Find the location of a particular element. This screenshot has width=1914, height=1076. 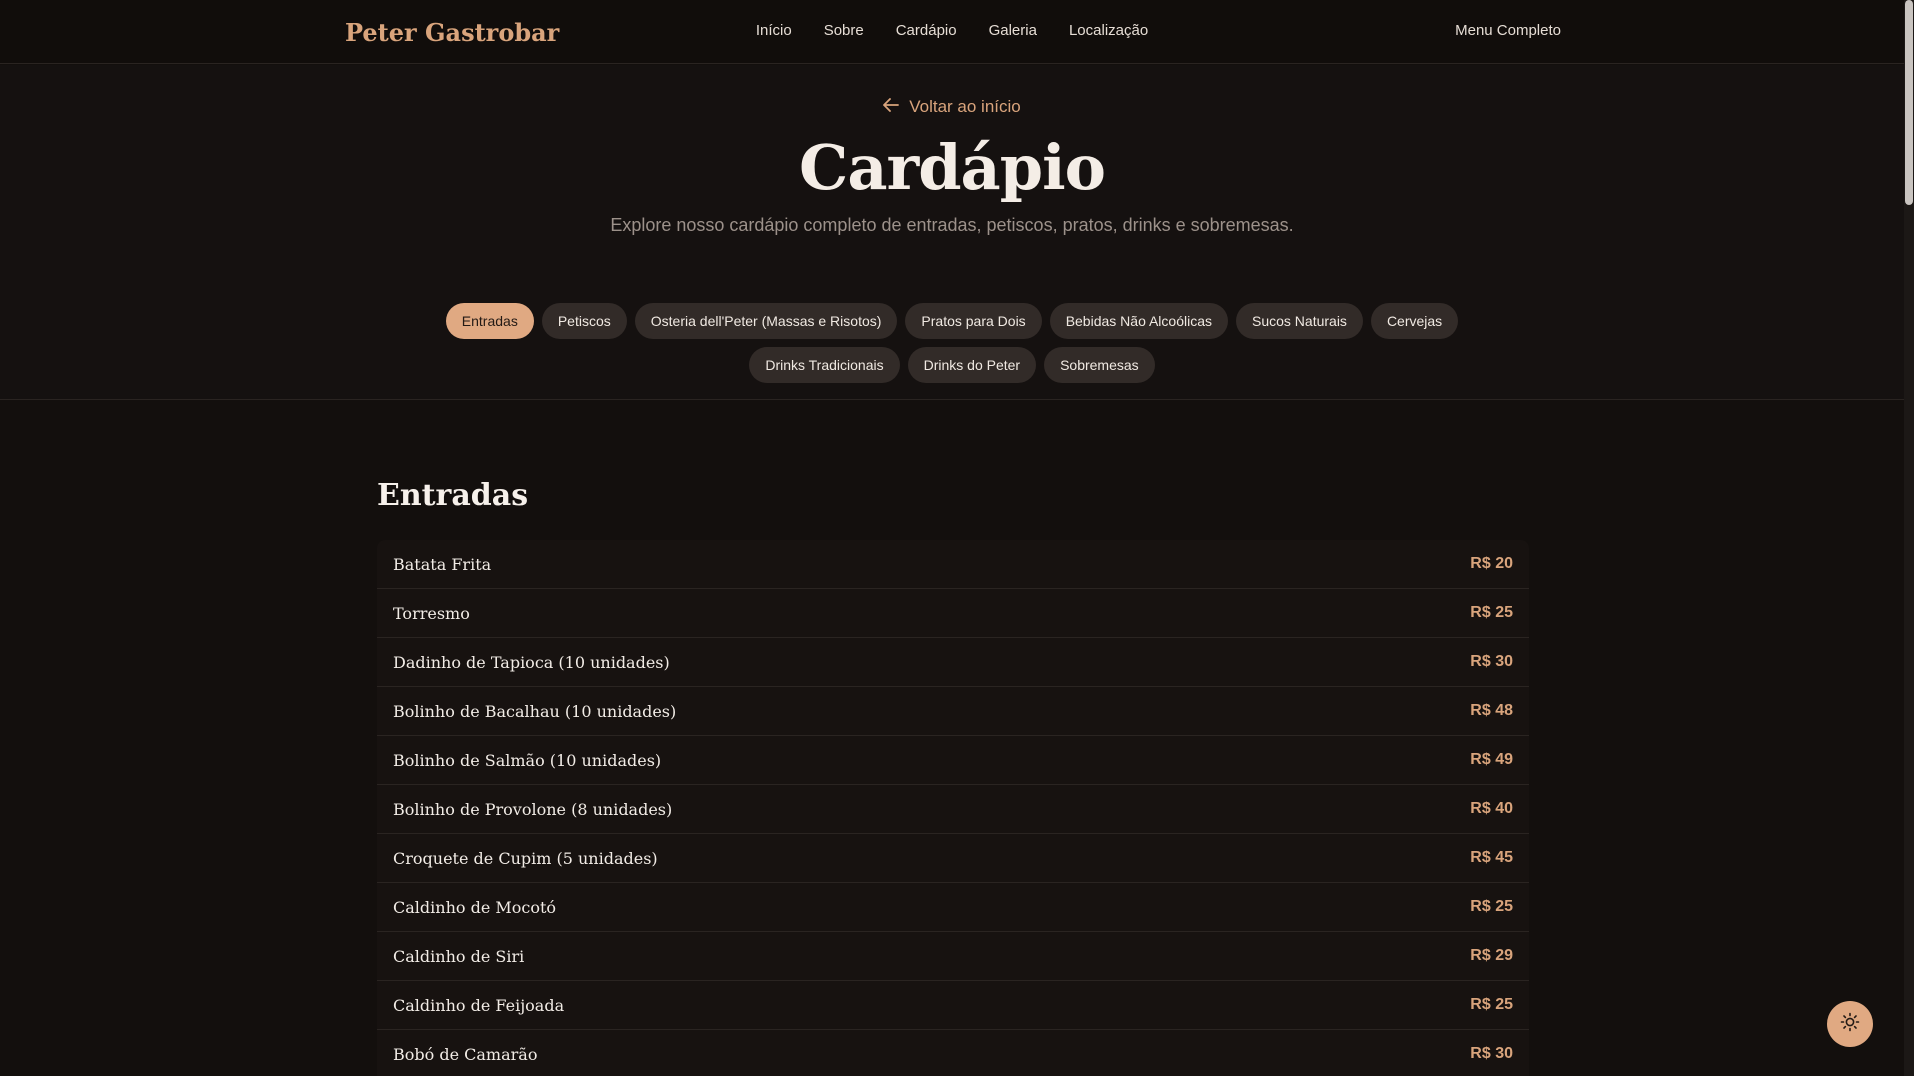

back-link-label: Voltar ao início is located at coordinates (965, 106).